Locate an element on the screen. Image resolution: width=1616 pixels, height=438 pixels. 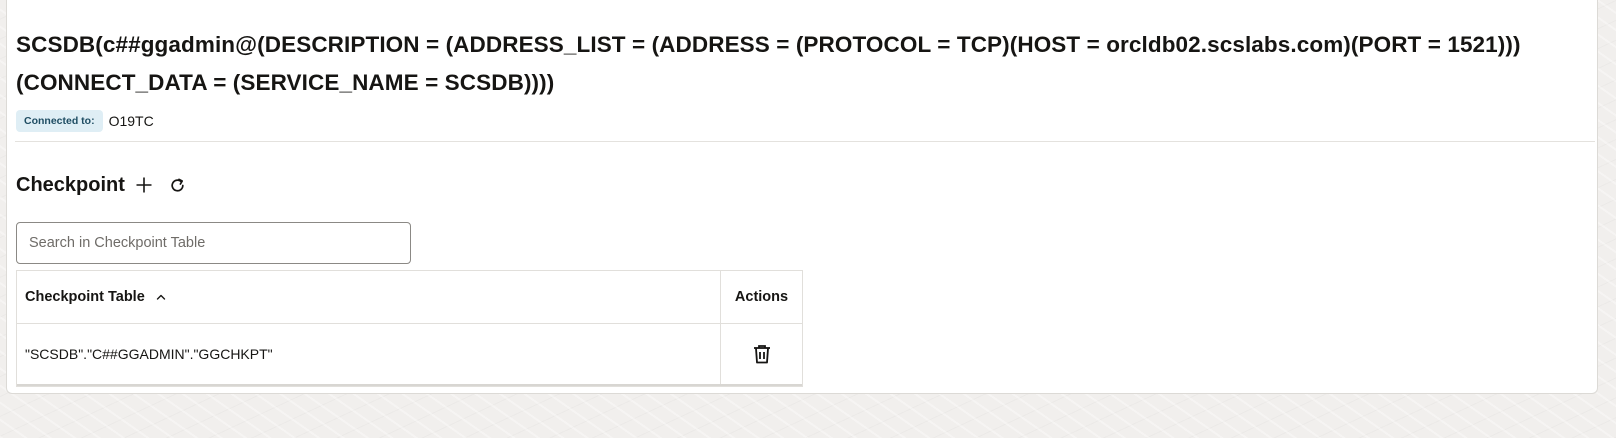
delete-checkpoint-button is located at coordinates (762, 354).